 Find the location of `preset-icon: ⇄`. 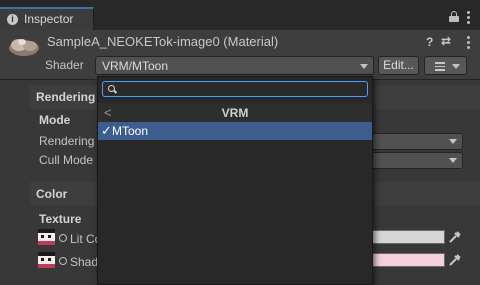

preset-icon: ⇄ is located at coordinates (446, 41).